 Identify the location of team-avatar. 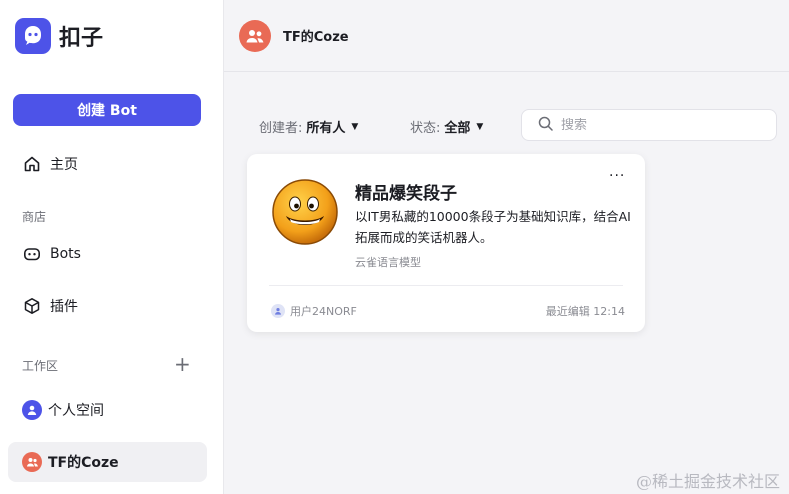
(255, 35).